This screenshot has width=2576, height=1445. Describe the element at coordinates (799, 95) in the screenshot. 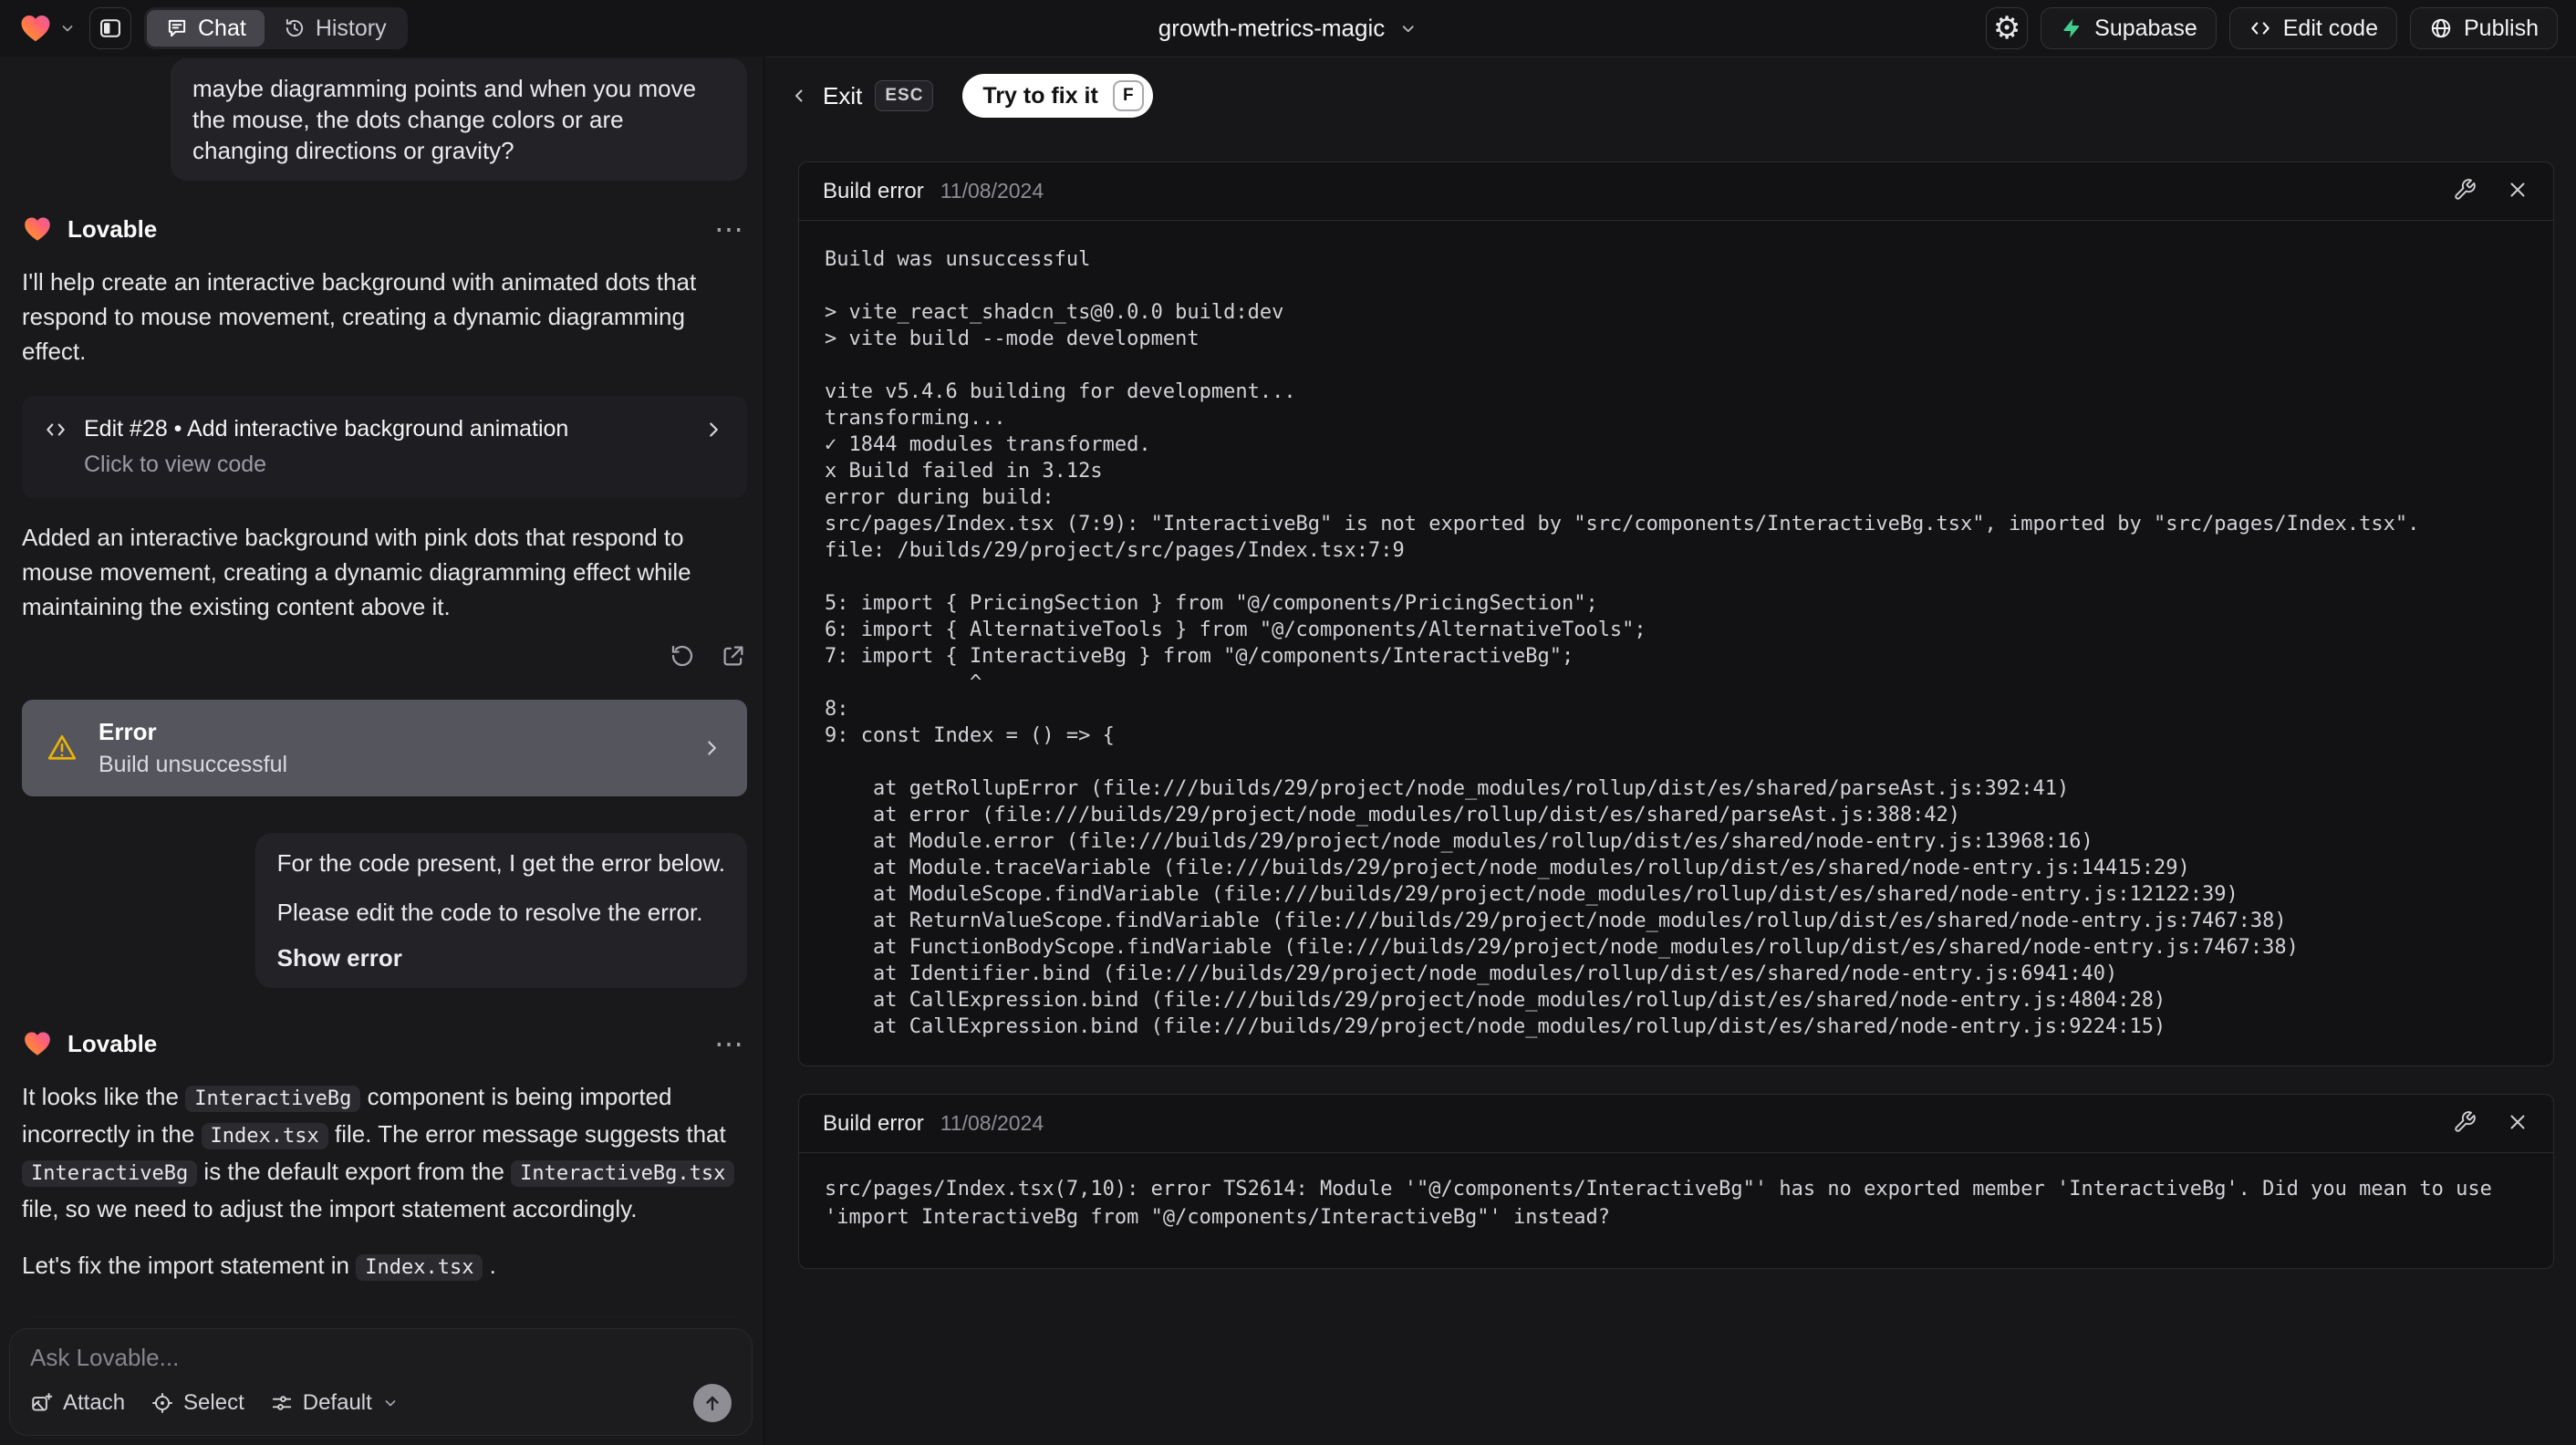

I see `chevron-left-icon` at that location.